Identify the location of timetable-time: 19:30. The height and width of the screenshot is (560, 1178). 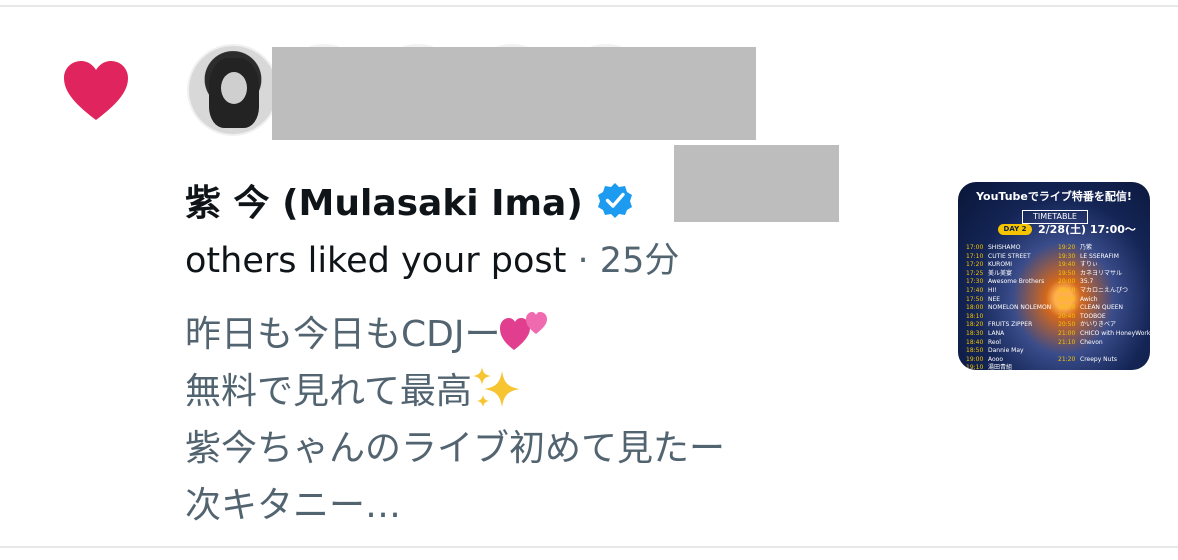
(1067, 256).